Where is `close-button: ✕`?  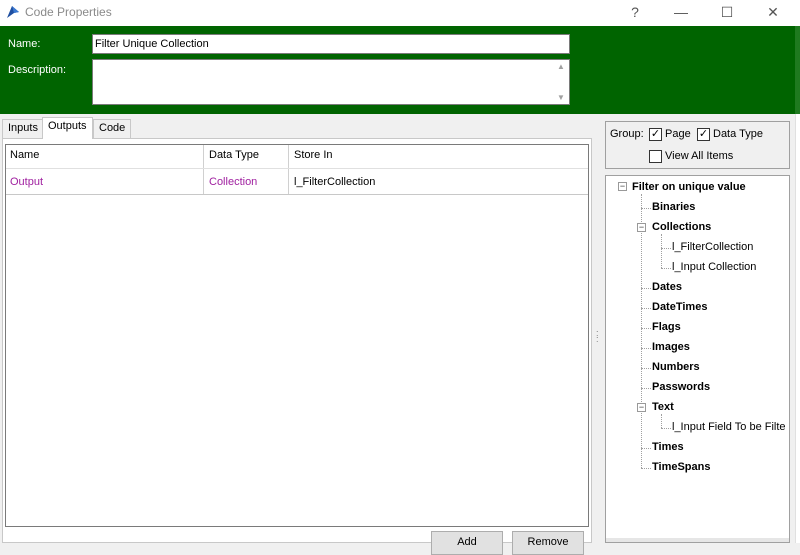 close-button: ✕ is located at coordinates (773, 13).